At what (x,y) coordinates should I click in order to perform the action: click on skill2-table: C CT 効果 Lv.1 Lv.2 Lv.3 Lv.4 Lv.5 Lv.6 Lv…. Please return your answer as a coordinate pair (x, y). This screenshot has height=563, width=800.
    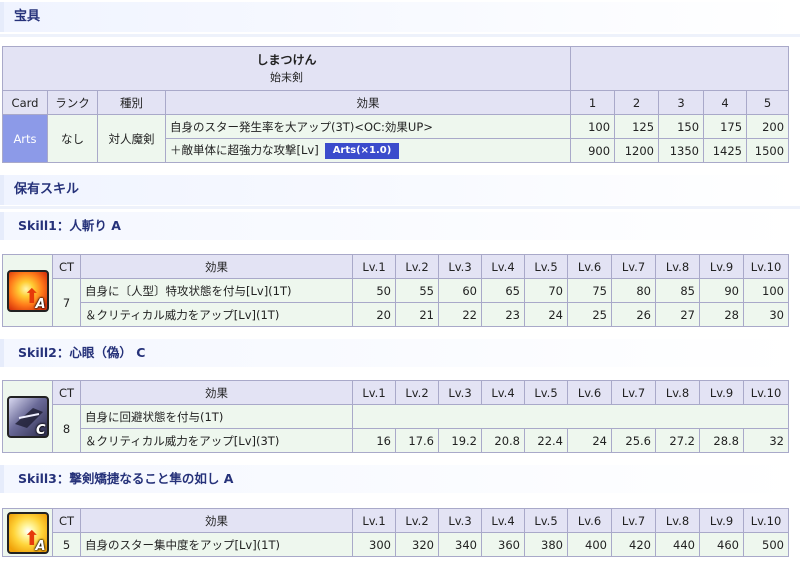
    Looking at the image, I should click on (395, 416).